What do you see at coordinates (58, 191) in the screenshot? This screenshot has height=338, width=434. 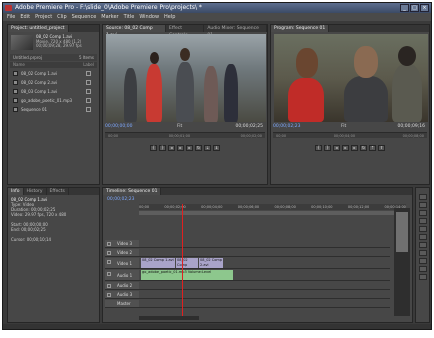 I see `tab-effects: Effects` at bounding box center [58, 191].